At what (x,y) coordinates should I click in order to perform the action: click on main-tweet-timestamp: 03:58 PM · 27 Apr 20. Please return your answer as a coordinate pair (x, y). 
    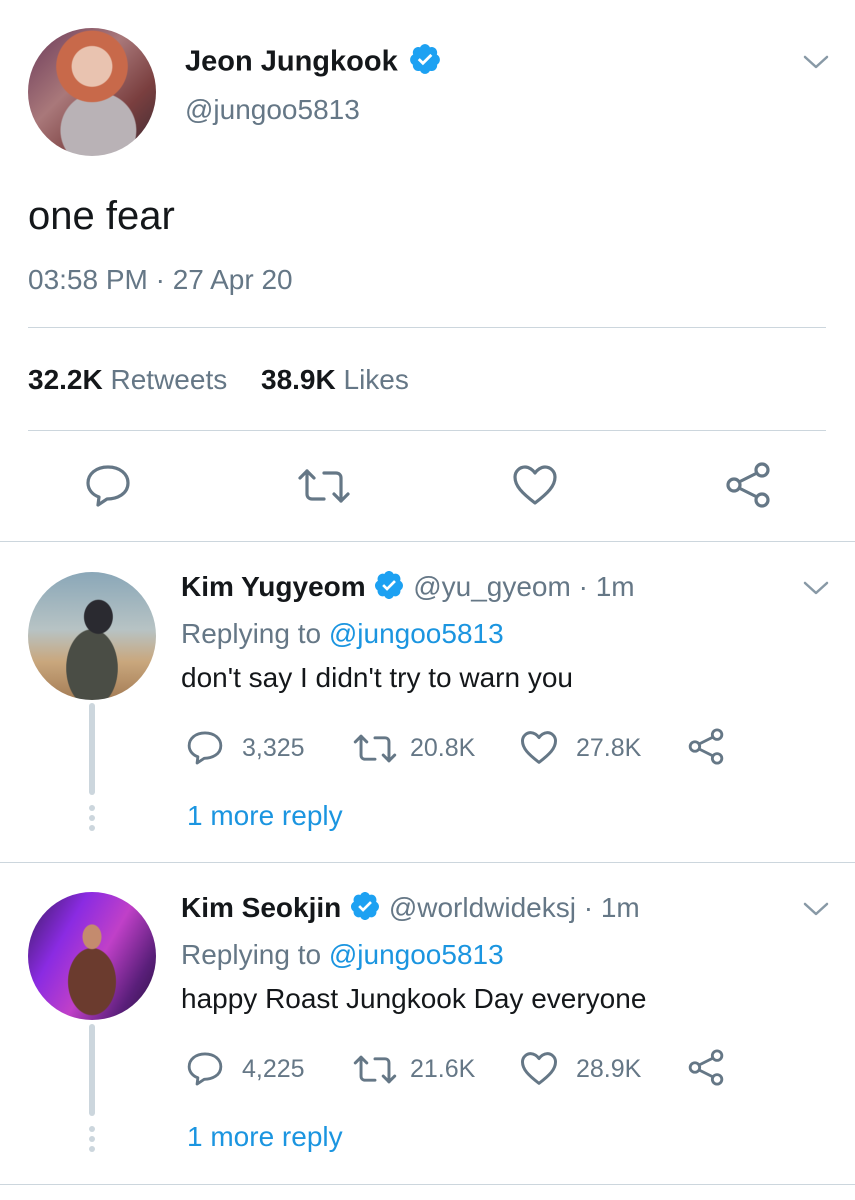
    Looking at the image, I should click on (160, 279).